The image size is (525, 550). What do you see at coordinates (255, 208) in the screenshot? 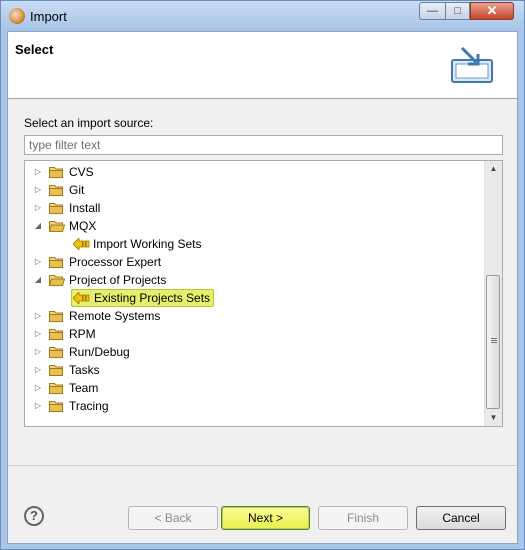
I see `tree-item: ▷ Install` at bounding box center [255, 208].